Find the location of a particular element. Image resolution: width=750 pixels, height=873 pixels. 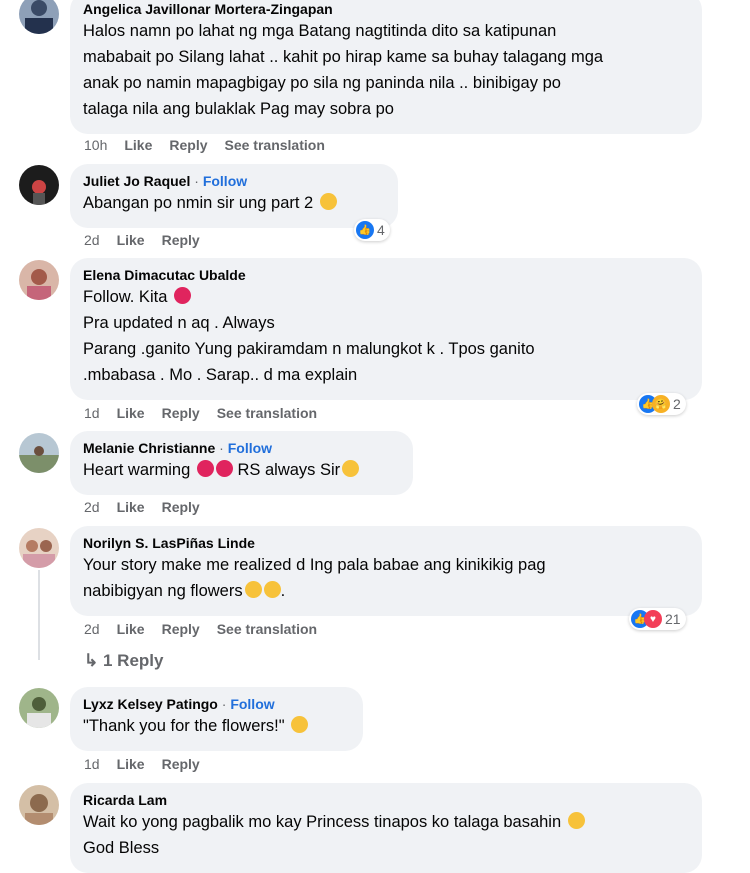

replies-count: 1 Reply is located at coordinates (133, 660).